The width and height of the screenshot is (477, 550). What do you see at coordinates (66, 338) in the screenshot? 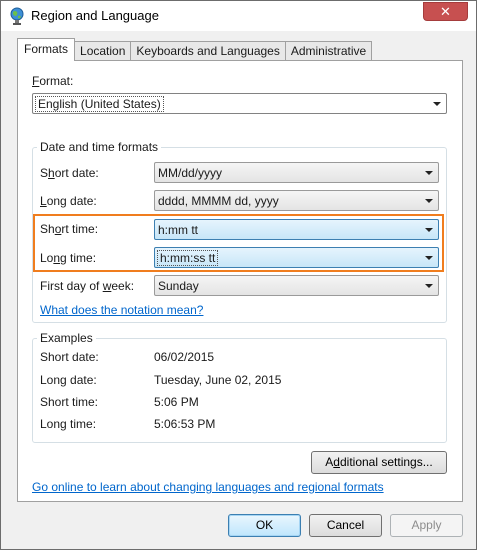
I see `examples-title: Examples` at bounding box center [66, 338].